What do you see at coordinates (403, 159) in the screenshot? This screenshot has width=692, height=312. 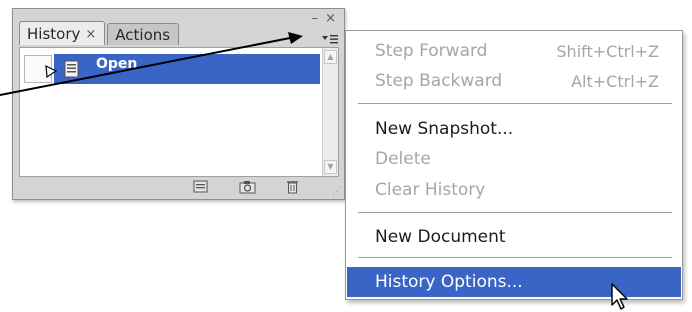 I see `menu-item-label: Delete` at bounding box center [403, 159].